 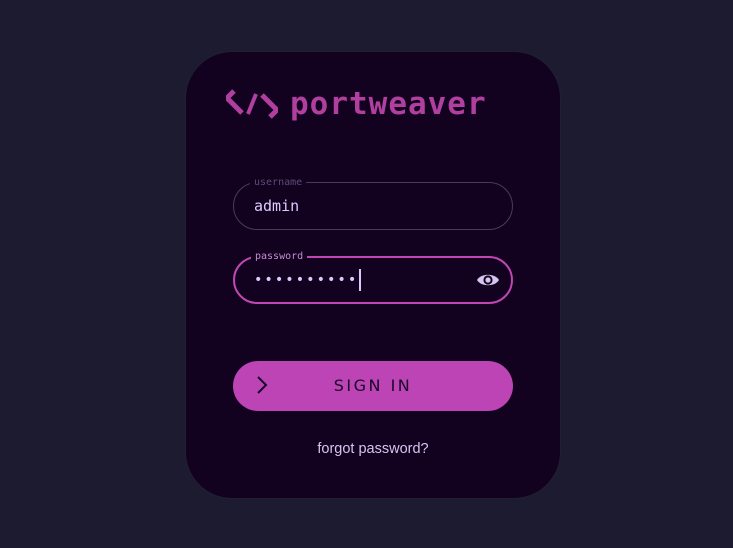 What do you see at coordinates (373, 203) in the screenshot?
I see `username-field: username admin` at bounding box center [373, 203].